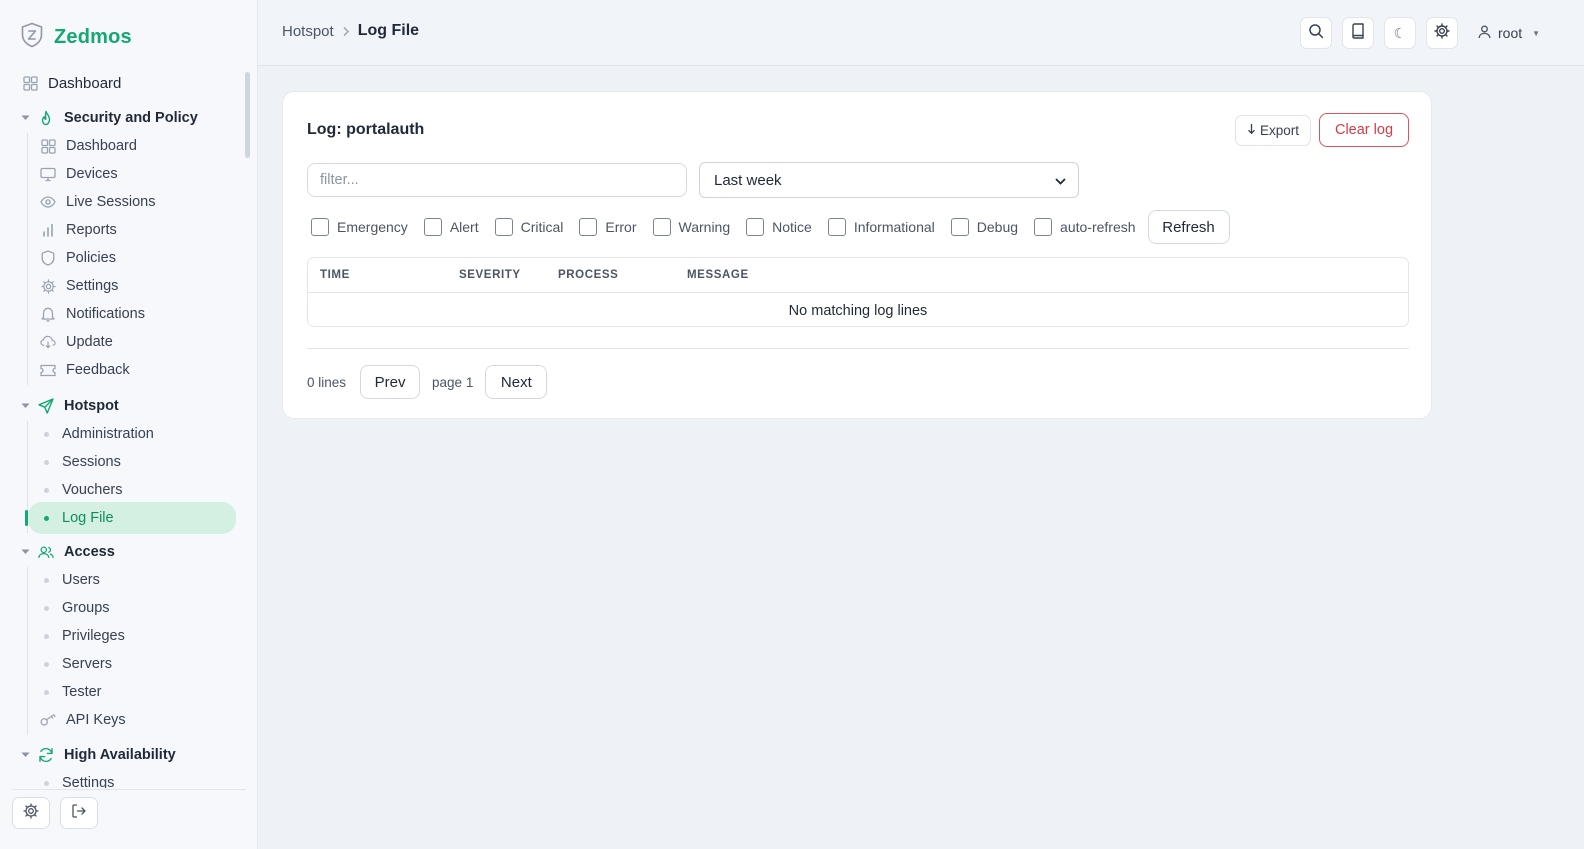 This screenshot has width=1584, height=849. Describe the element at coordinates (453, 382) in the screenshot. I see `page-indicator: page 1` at that location.